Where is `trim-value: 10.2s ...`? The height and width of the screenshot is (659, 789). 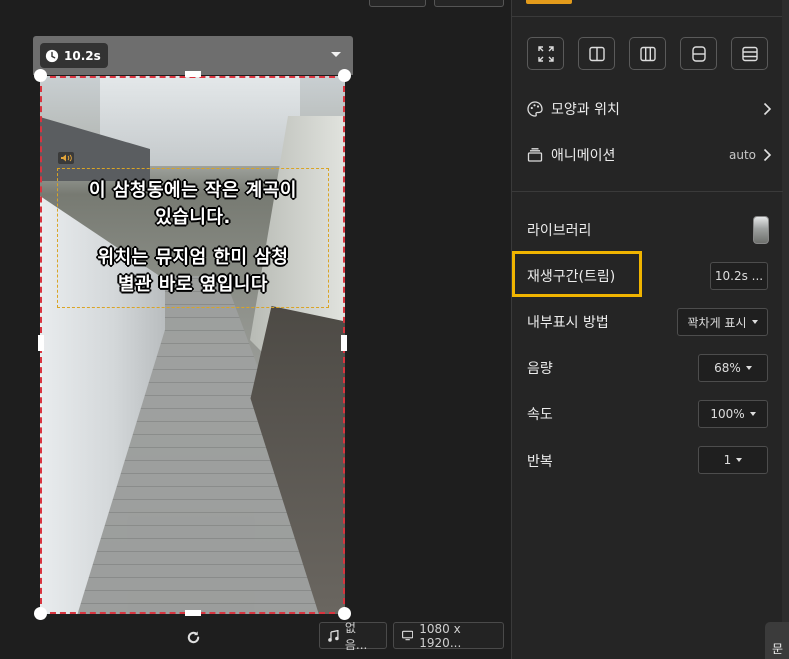
trim-value: 10.2s ... is located at coordinates (739, 276).